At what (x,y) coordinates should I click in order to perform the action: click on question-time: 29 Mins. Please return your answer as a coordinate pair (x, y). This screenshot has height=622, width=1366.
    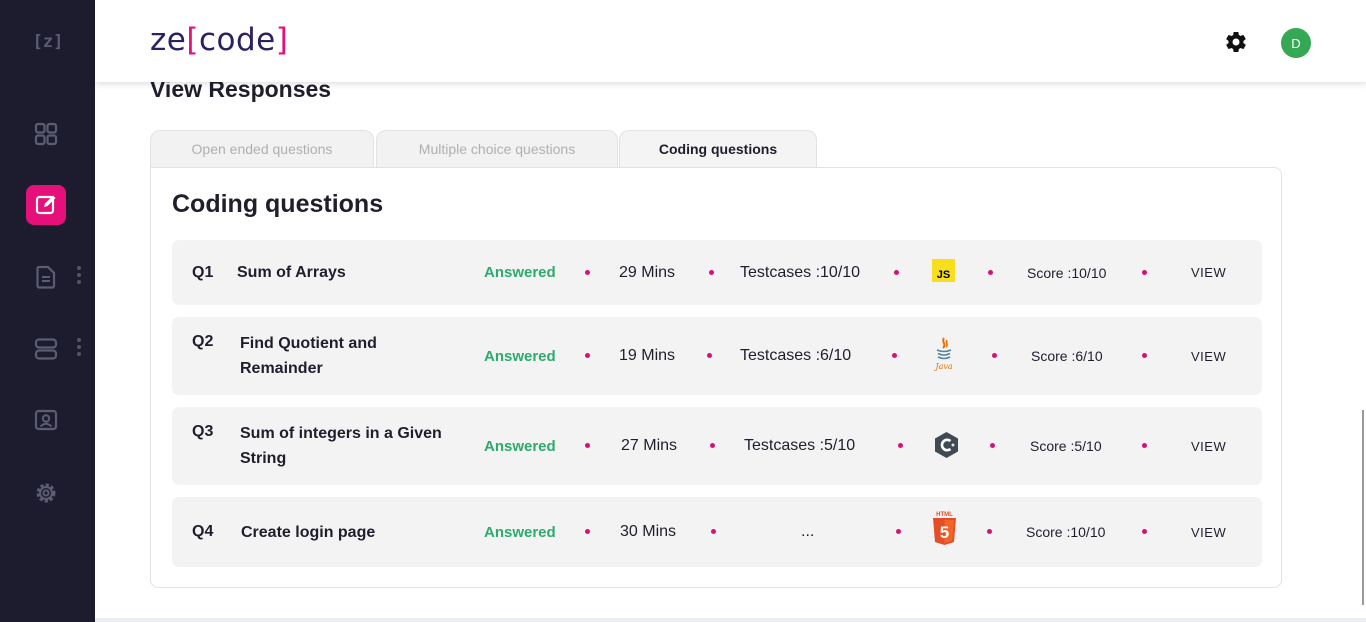
    Looking at the image, I should click on (647, 272).